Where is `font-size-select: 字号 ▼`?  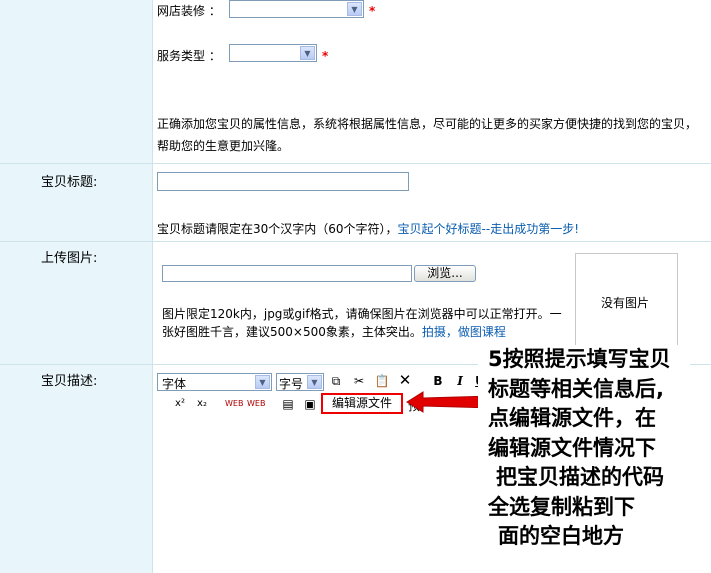
font-size-select: 字号 ▼ is located at coordinates (300, 382).